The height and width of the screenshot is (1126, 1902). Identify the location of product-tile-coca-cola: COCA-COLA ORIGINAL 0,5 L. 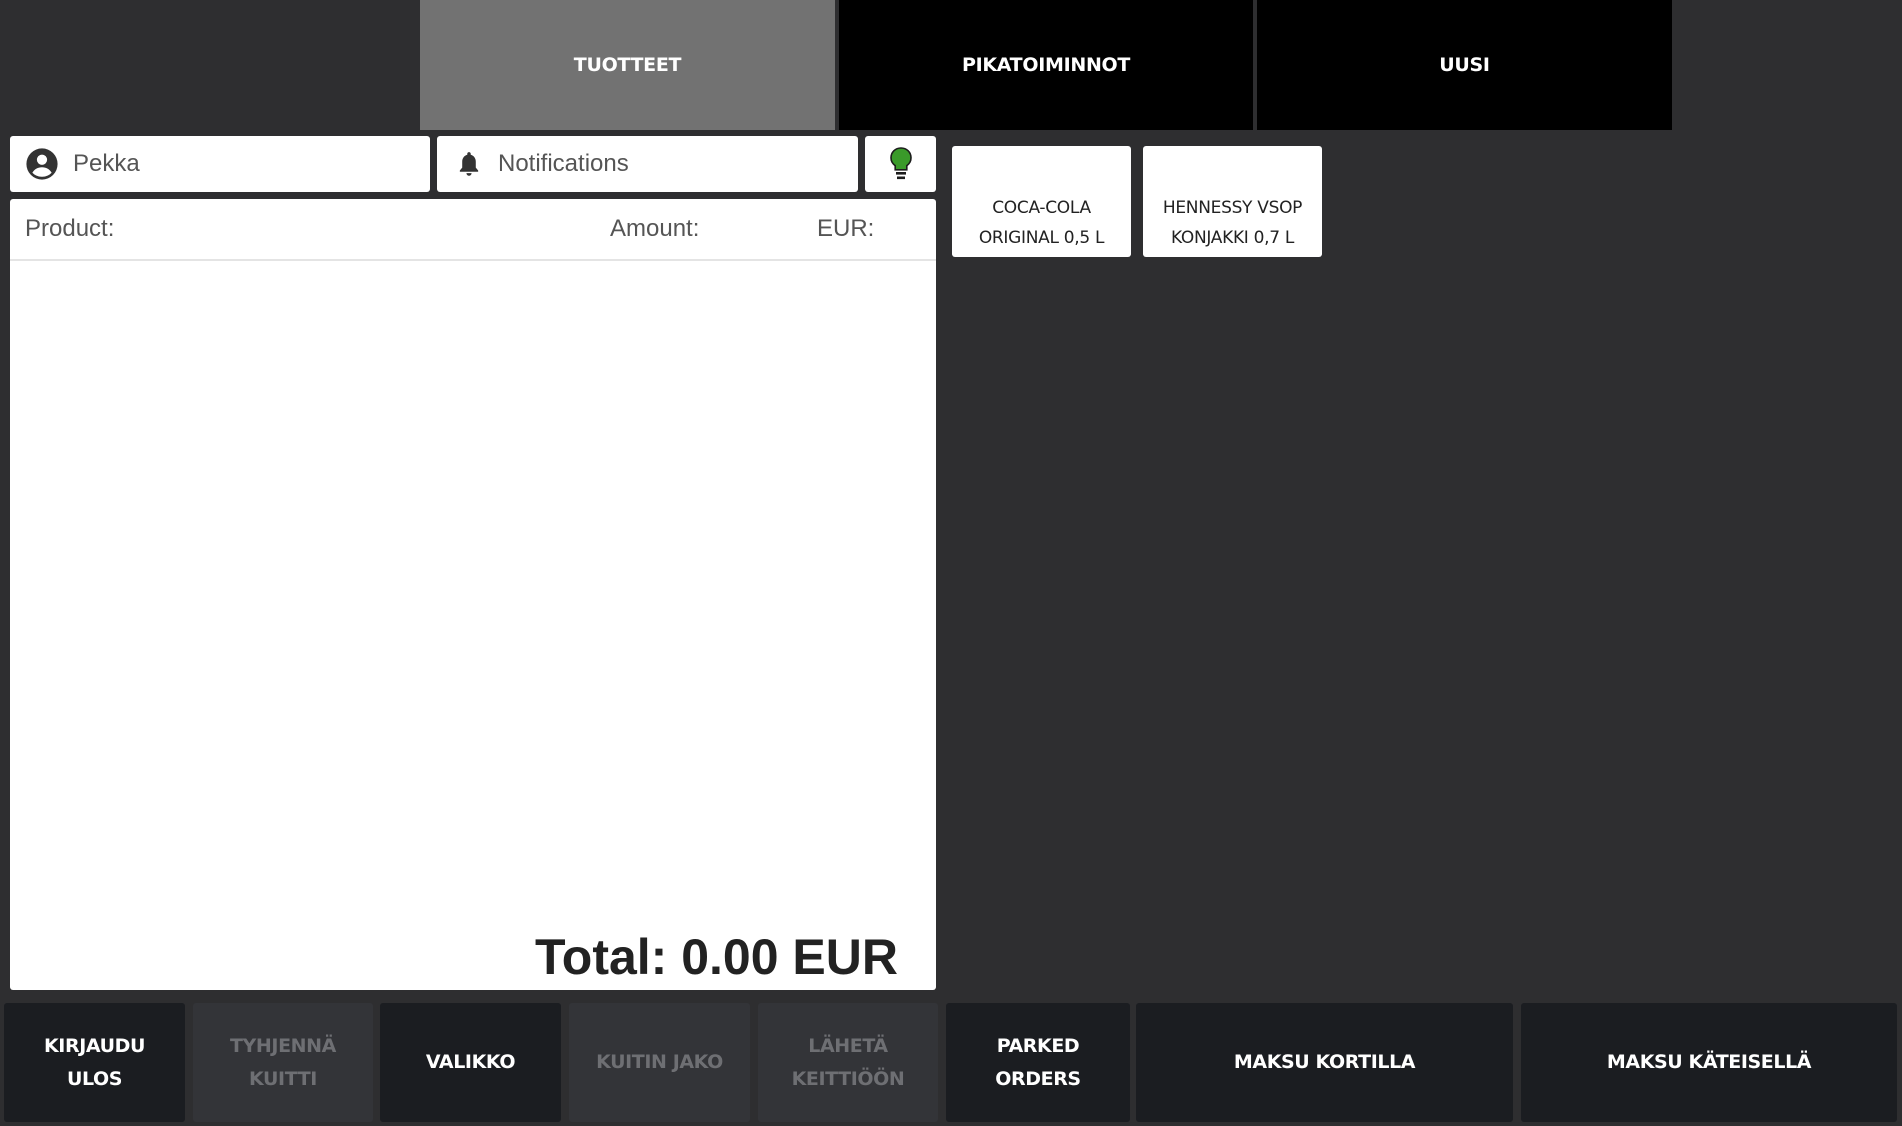
(1041, 201).